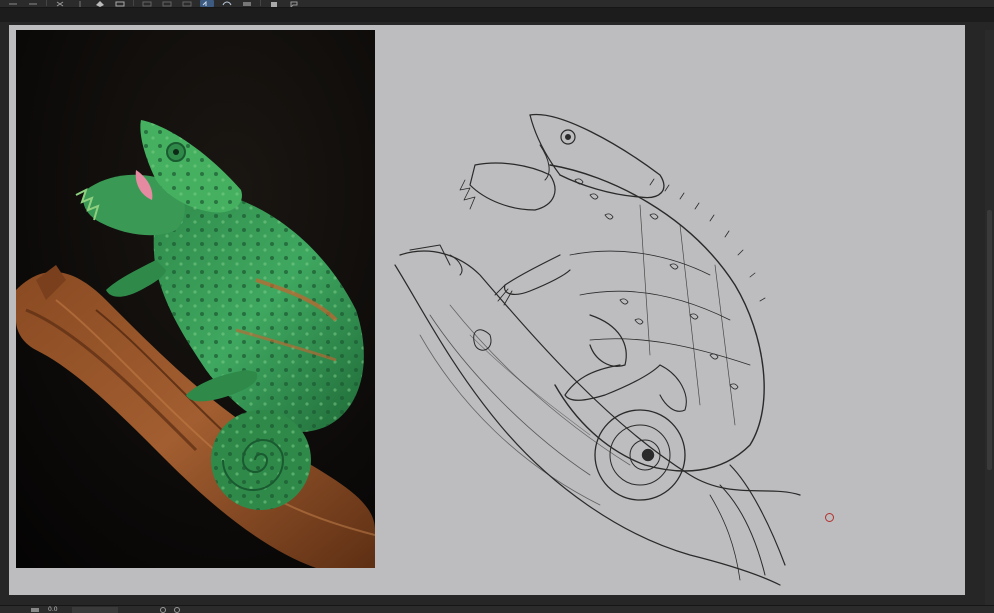 The width and height of the screenshot is (994, 613). What do you see at coordinates (13, 3) in the screenshot?
I see `undo-icon` at bounding box center [13, 3].